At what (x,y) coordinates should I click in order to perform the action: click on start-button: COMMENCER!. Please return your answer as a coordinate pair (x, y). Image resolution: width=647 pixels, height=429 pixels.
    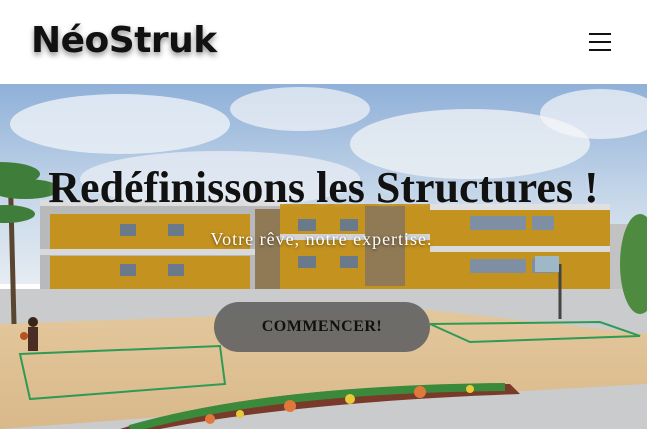
    Looking at the image, I should click on (322, 327).